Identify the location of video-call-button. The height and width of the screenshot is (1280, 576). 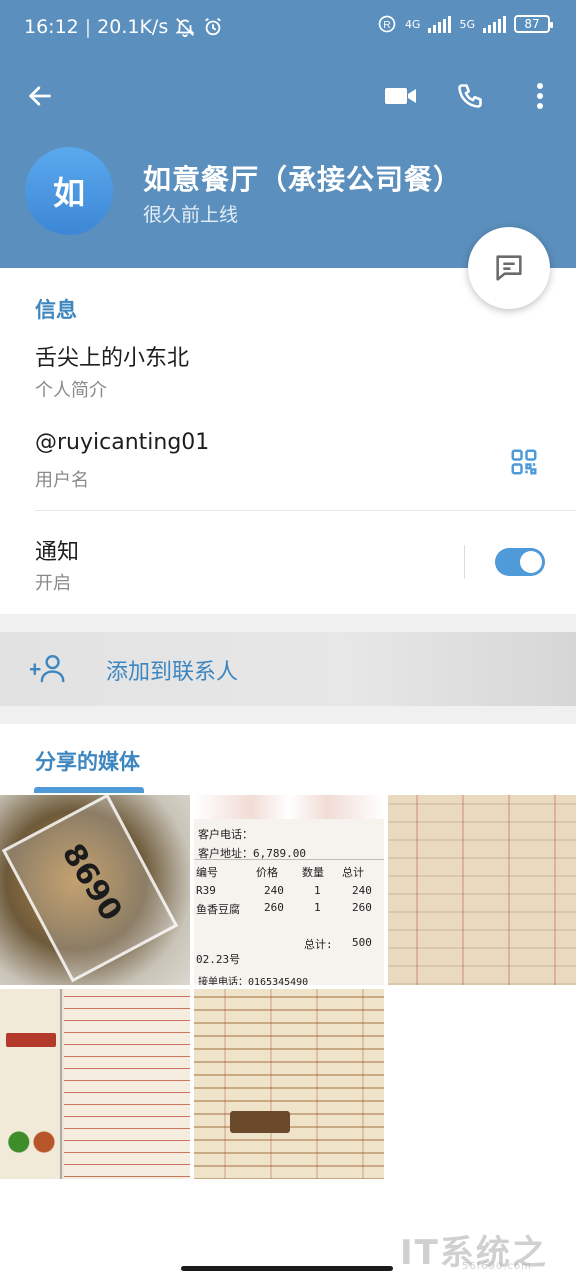
(401, 96).